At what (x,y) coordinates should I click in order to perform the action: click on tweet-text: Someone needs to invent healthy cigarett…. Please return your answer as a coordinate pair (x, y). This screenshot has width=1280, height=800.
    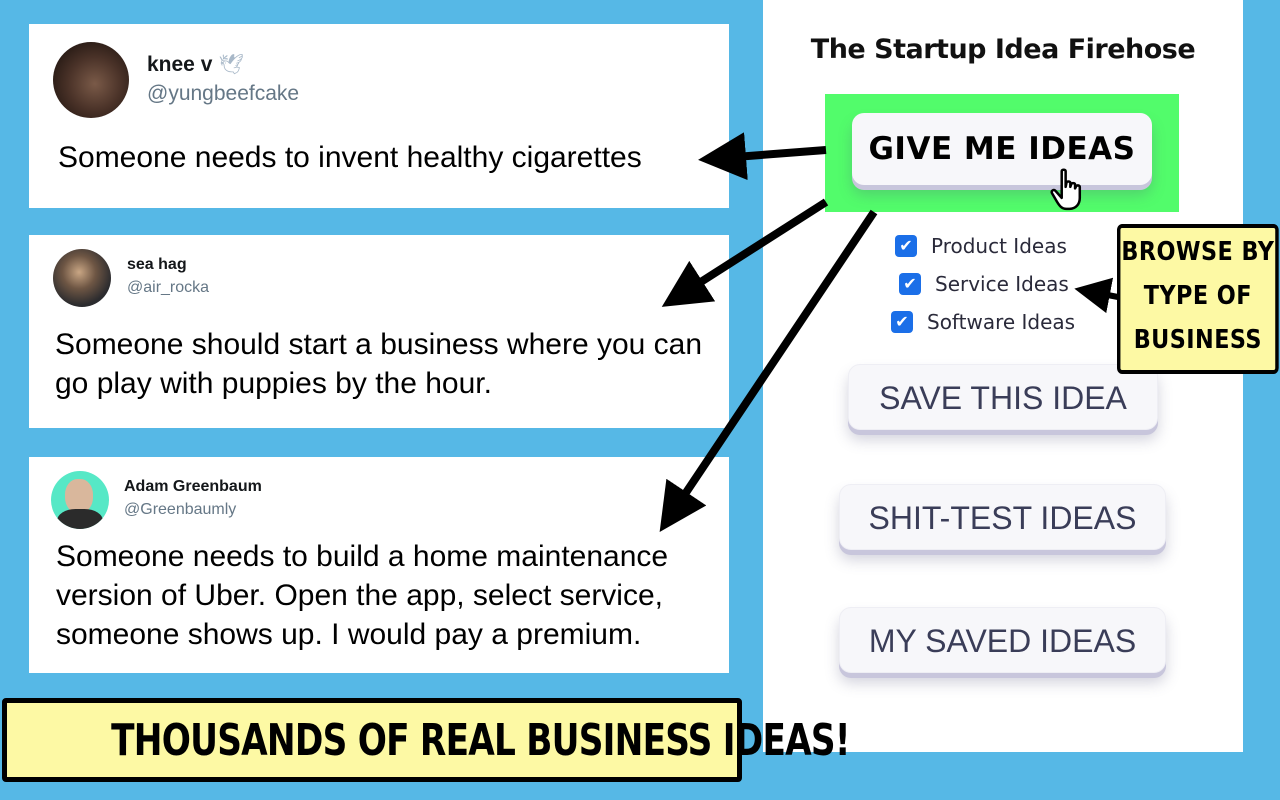
    Looking at the image, I should click on (350, 157).